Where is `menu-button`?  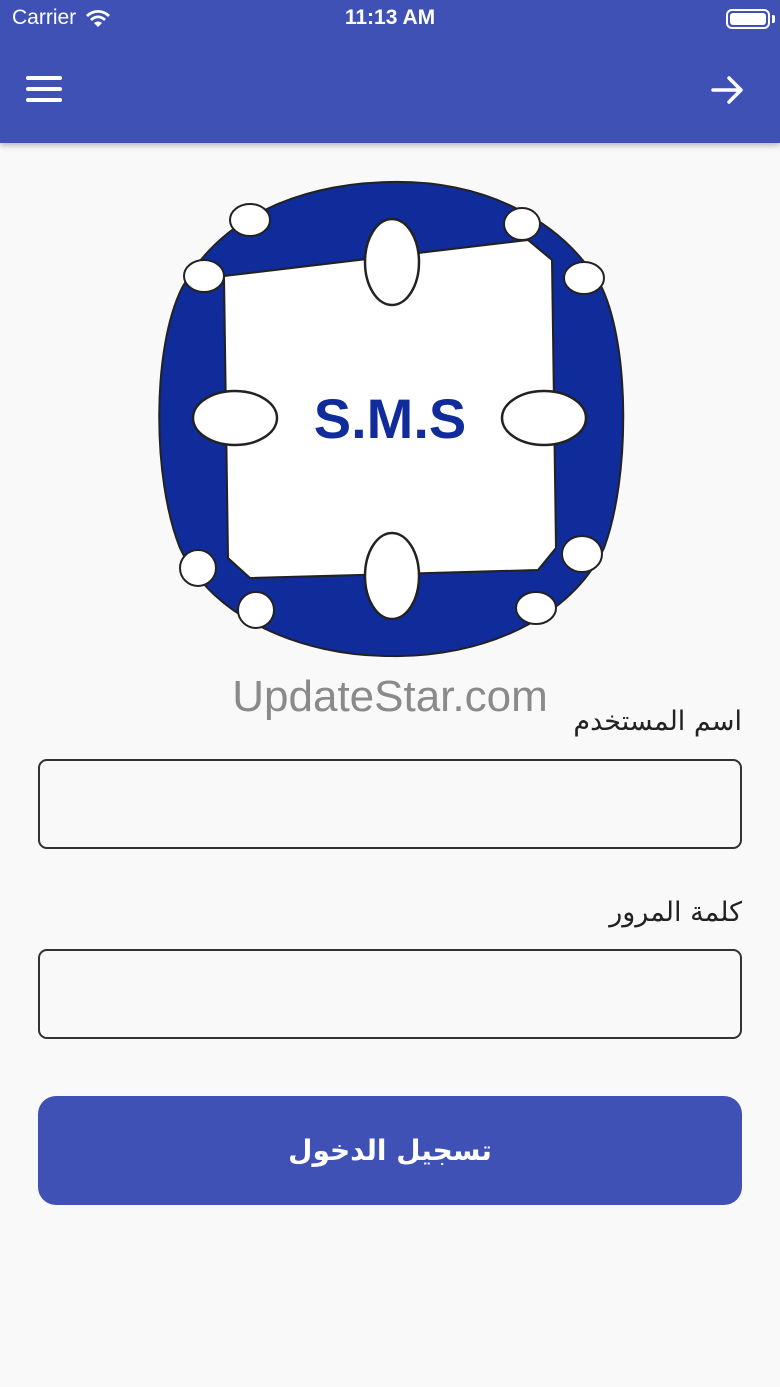 menu-button is located at coordinates (45, 91).